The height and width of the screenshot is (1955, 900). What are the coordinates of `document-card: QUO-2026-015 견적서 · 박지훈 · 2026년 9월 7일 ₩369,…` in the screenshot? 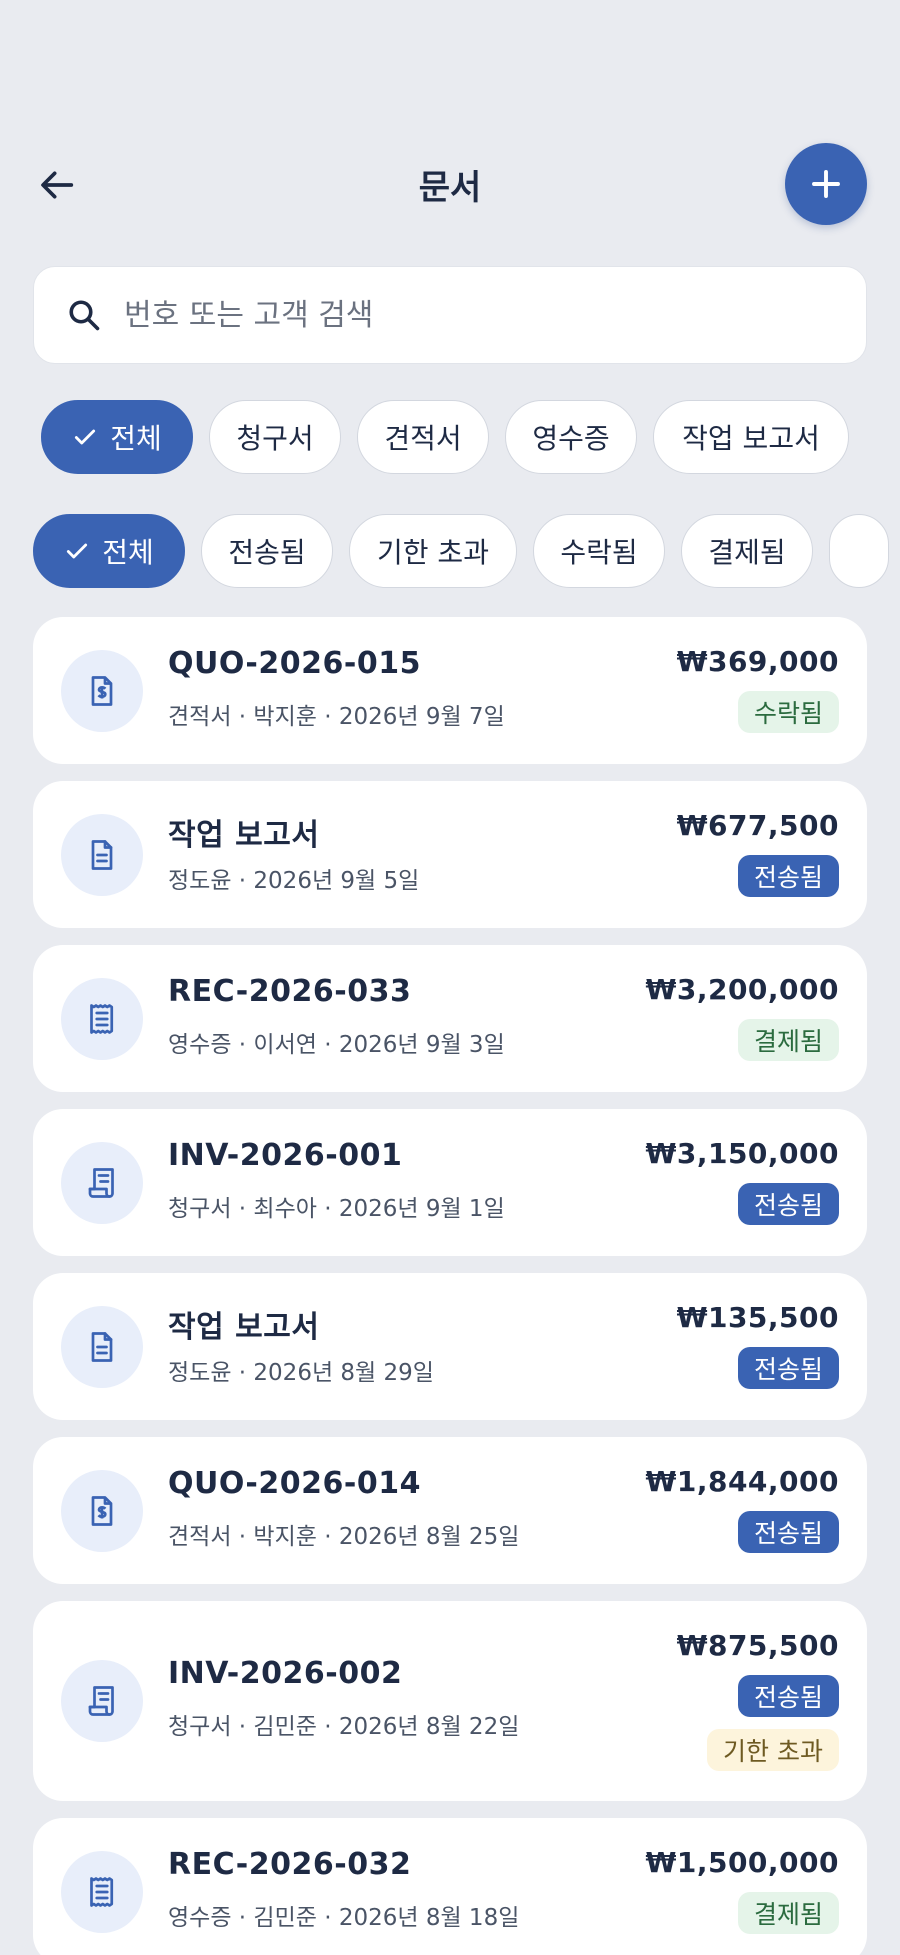 It's located at (450, 690).